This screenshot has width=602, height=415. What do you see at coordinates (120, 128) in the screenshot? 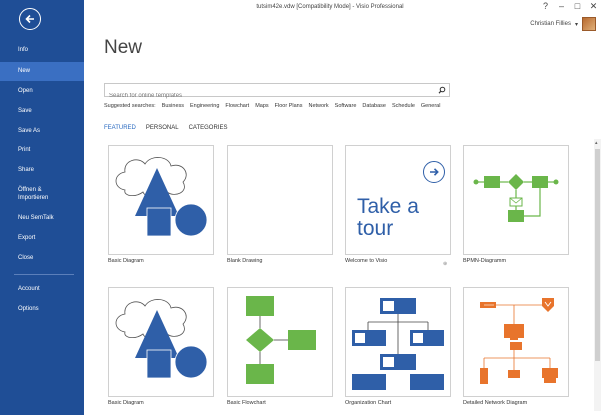
I see `tab-featured: FEATURED` at bounding box center [120, 128].